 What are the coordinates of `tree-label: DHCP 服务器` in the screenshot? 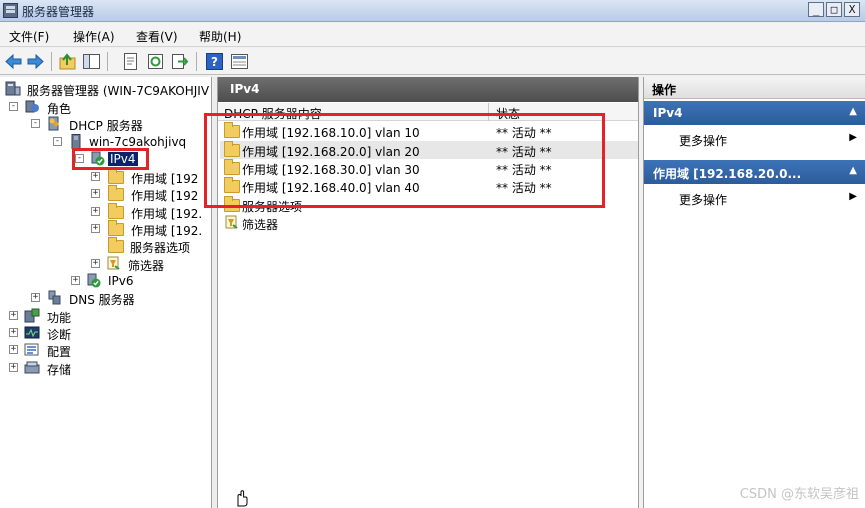 It's located at (106, 126).